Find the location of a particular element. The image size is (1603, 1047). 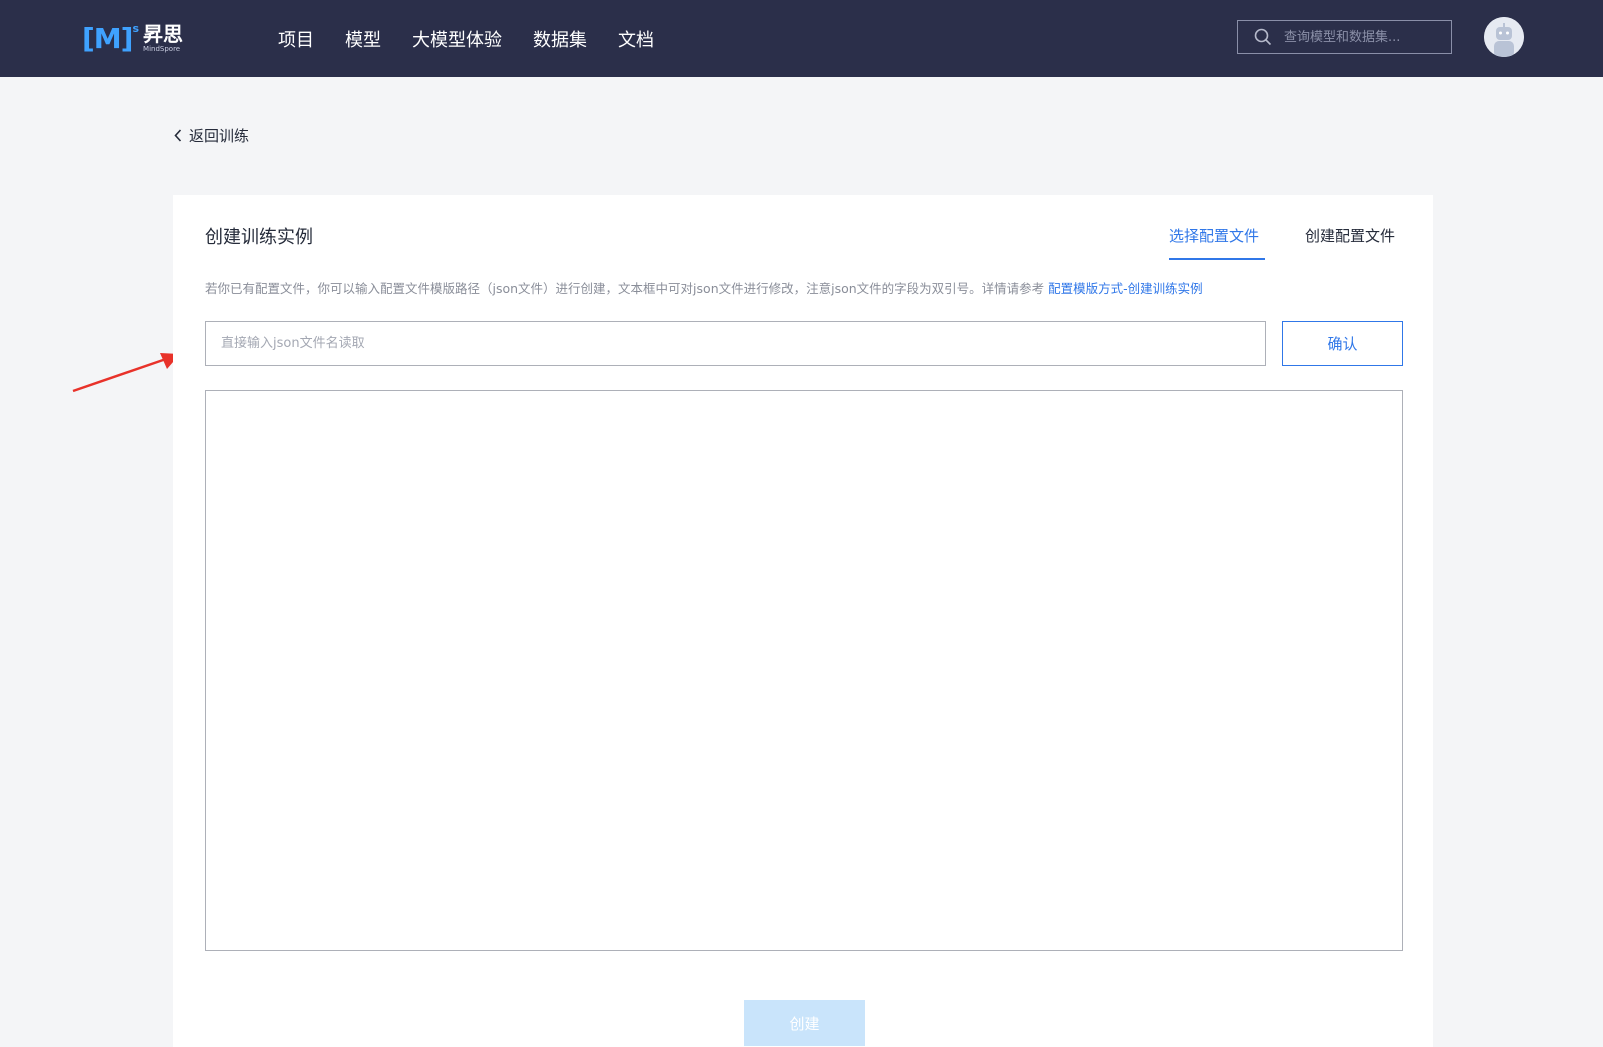

mindspore-logo: [M] s 昇思 MindSpore is located at coordinates (132, 38).